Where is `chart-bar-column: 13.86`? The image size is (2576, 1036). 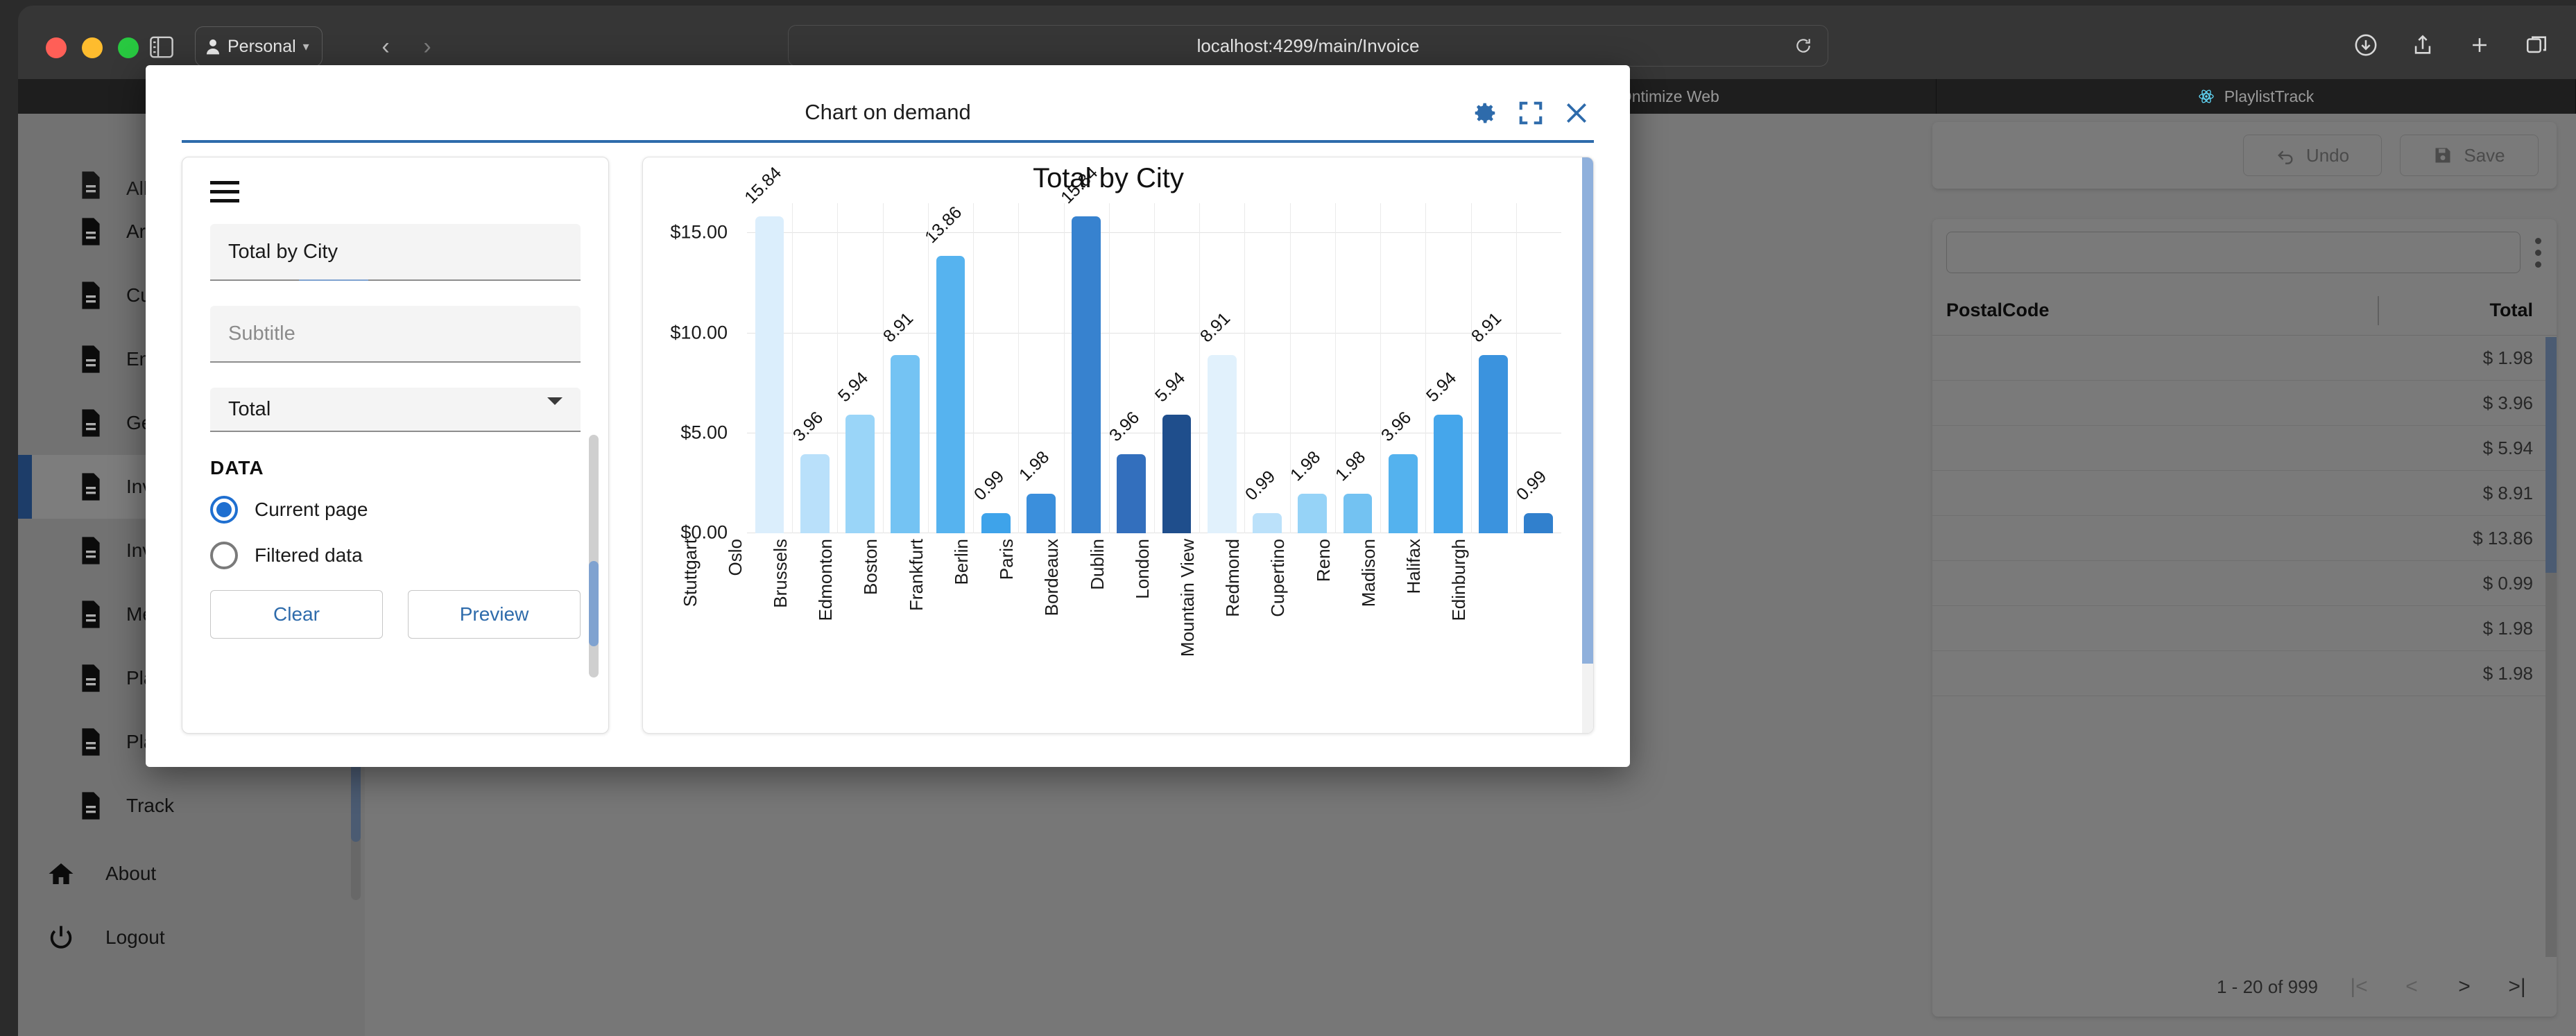
chart-bar-column: 13.86 is located at coordinates (947, 367).